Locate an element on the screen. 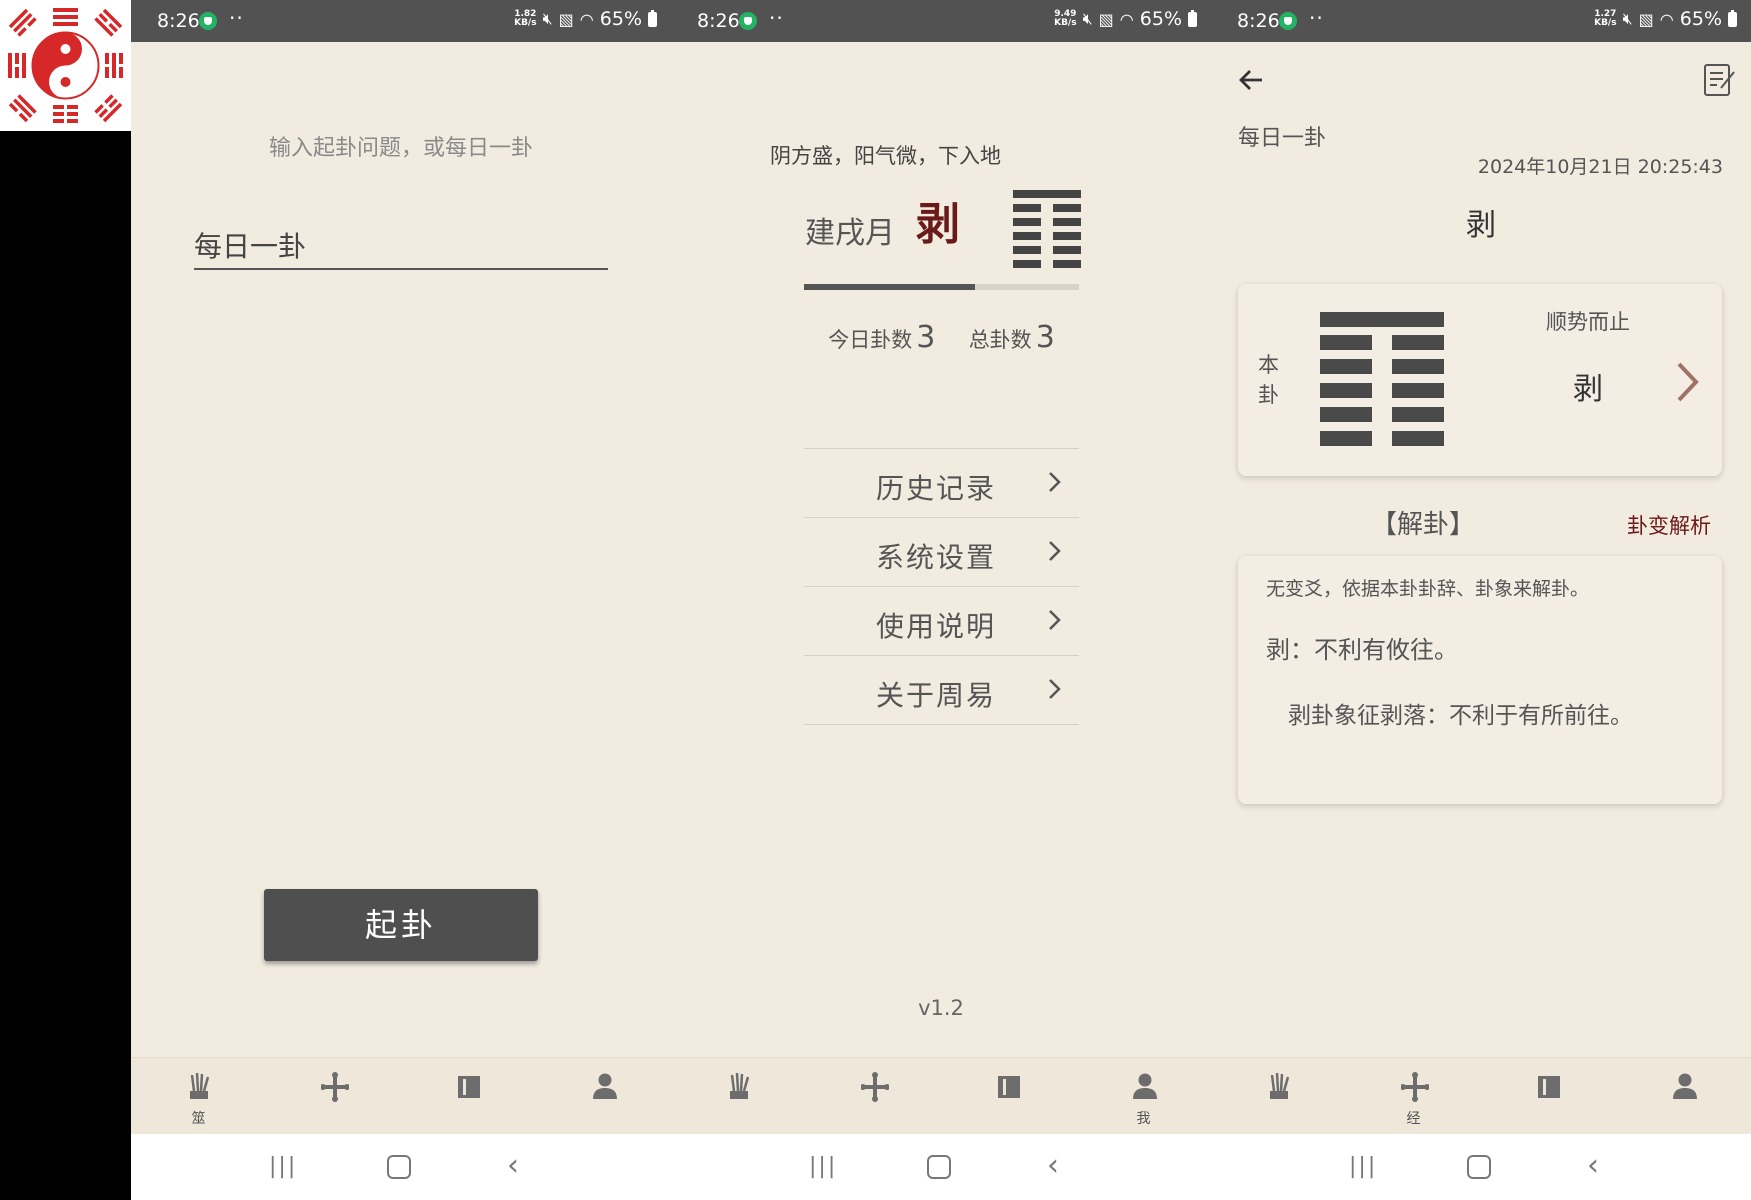 The width and height of the screenshot is (1751, 1200). net-speed: 9.49 KB/s is located at coordinates (1065, 18).